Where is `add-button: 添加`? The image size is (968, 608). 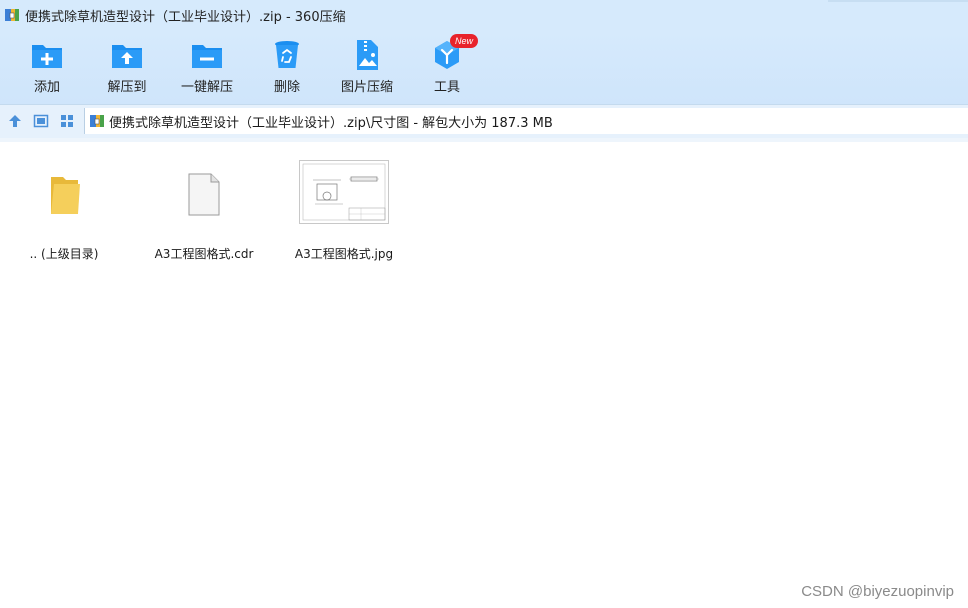
add-button: 添加 is located at coordinates (47, 67).